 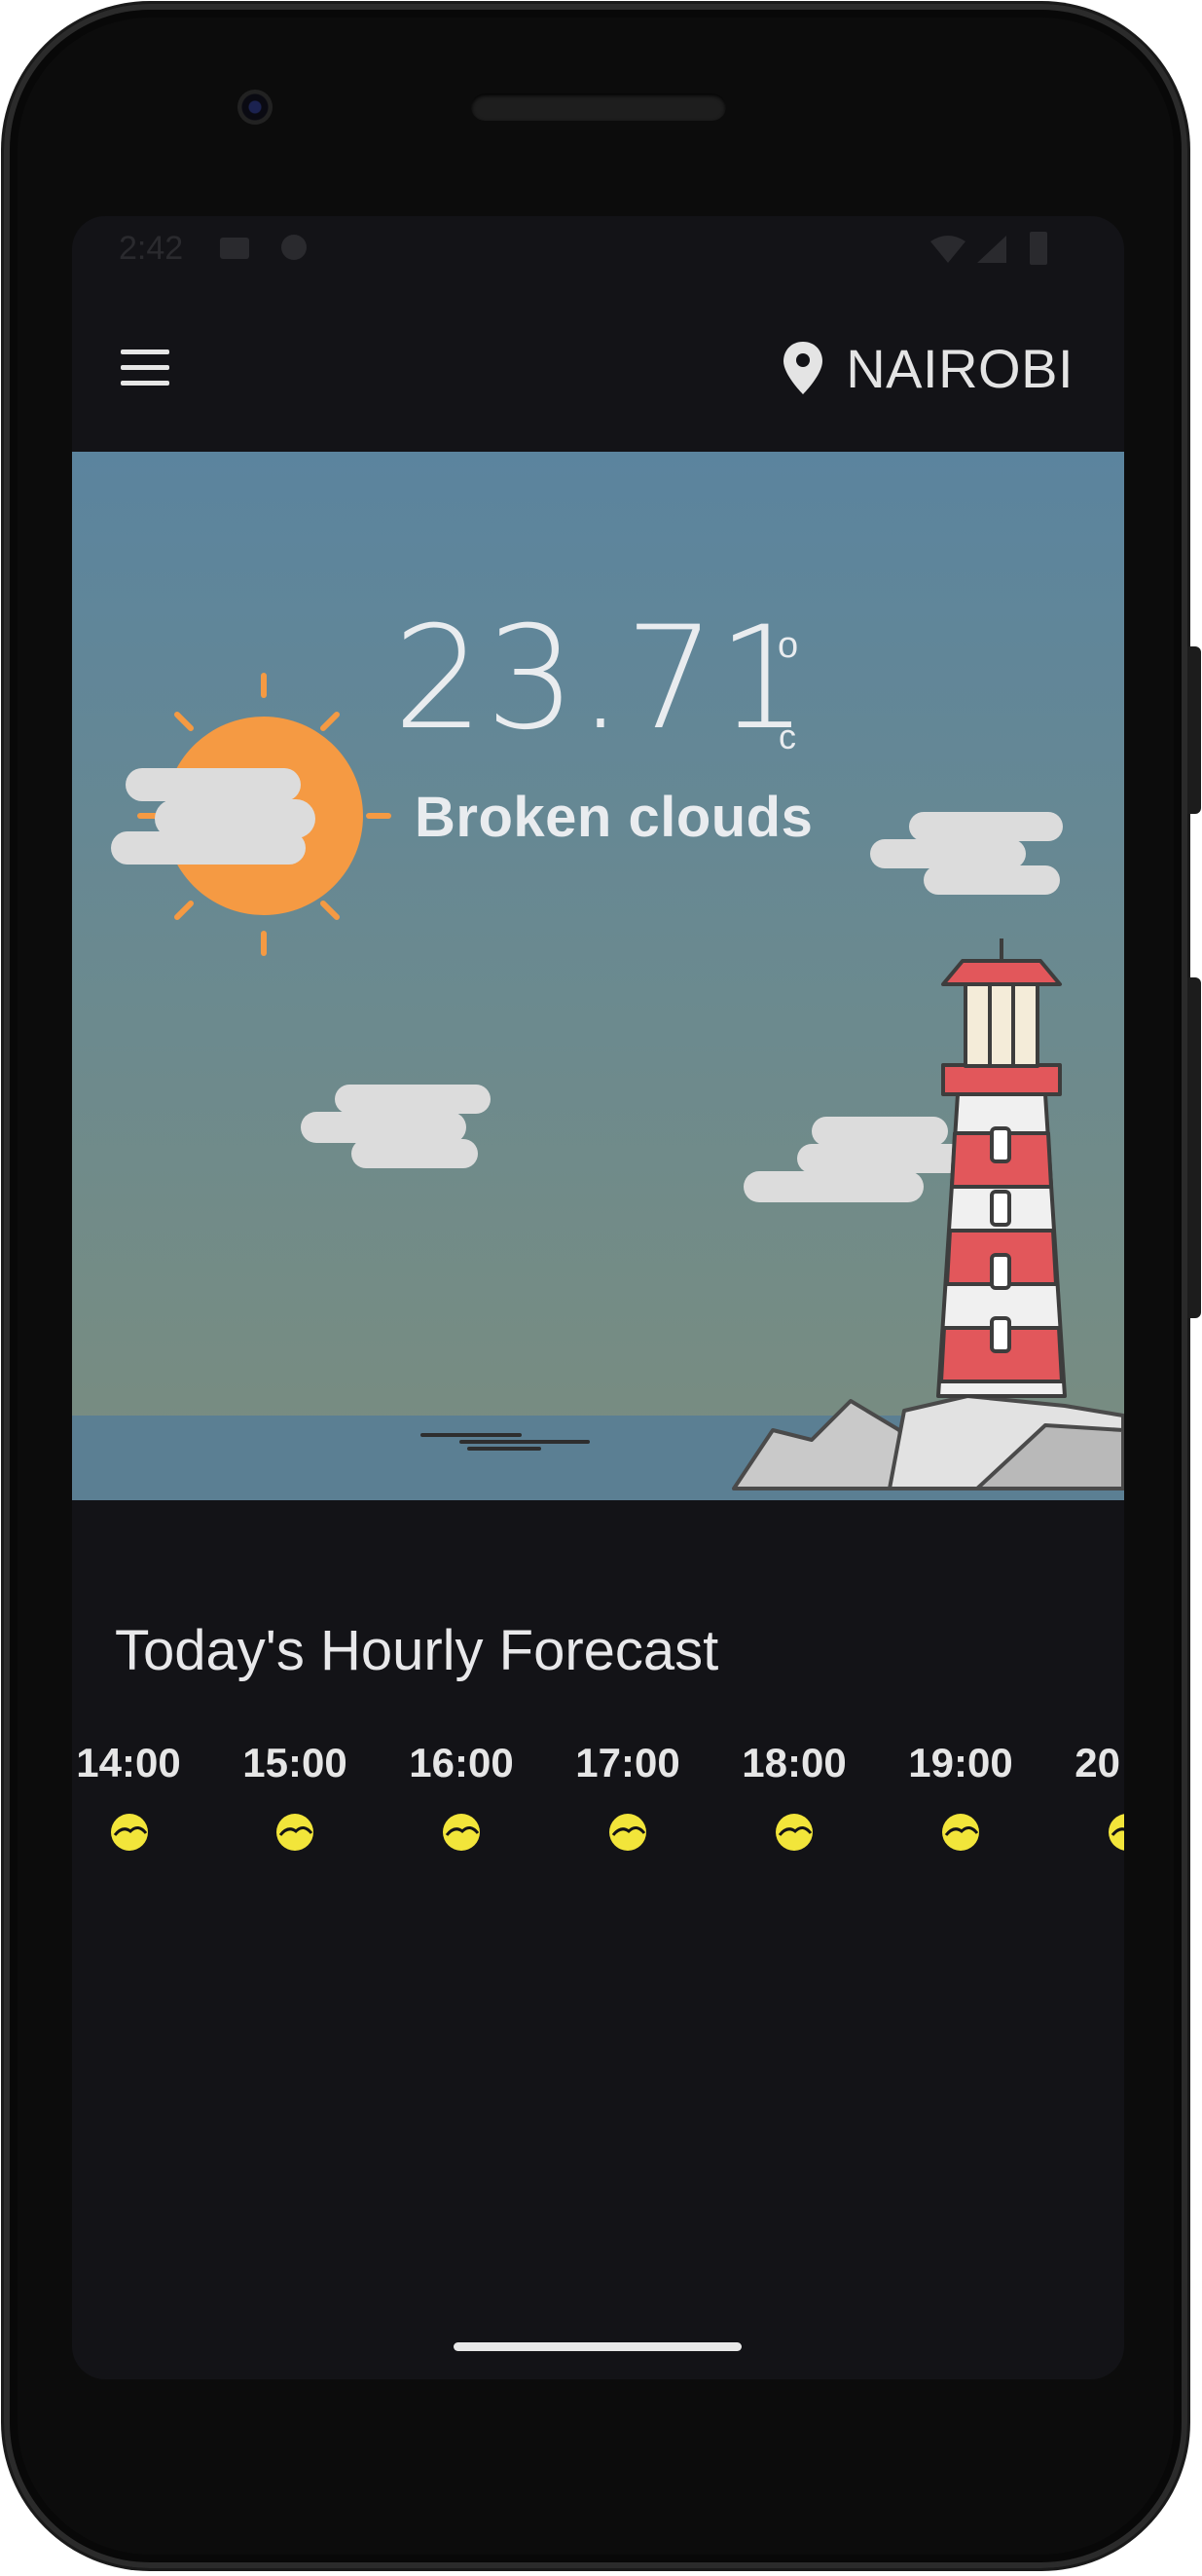 What do you see at coordinates (598, 369) in the screenshot?
I see `app-bar: NAIROBI` at bounding box center [598, 369].